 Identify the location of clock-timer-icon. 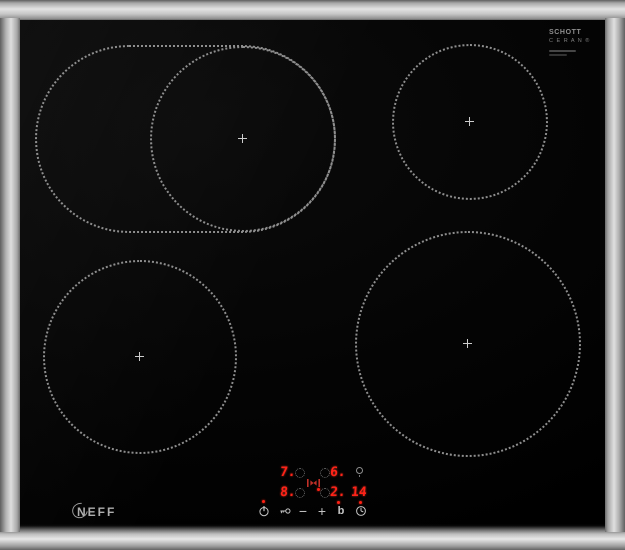
(361, 511).